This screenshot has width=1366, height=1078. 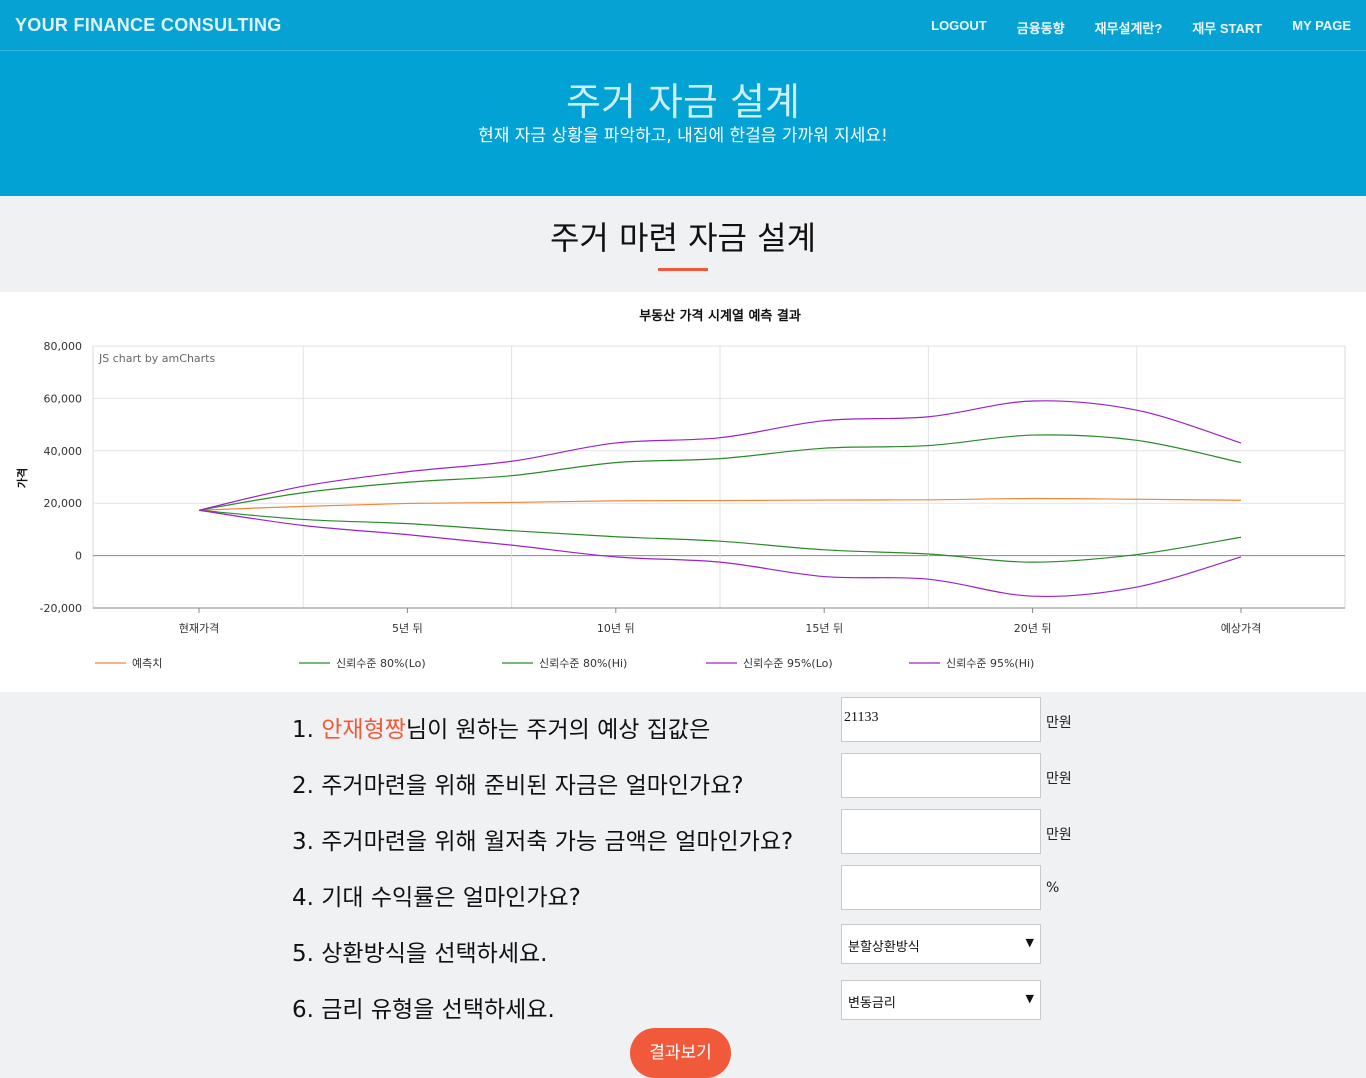 I want to click on expected-house-price-input: 21133, so click(x=941, y=719).